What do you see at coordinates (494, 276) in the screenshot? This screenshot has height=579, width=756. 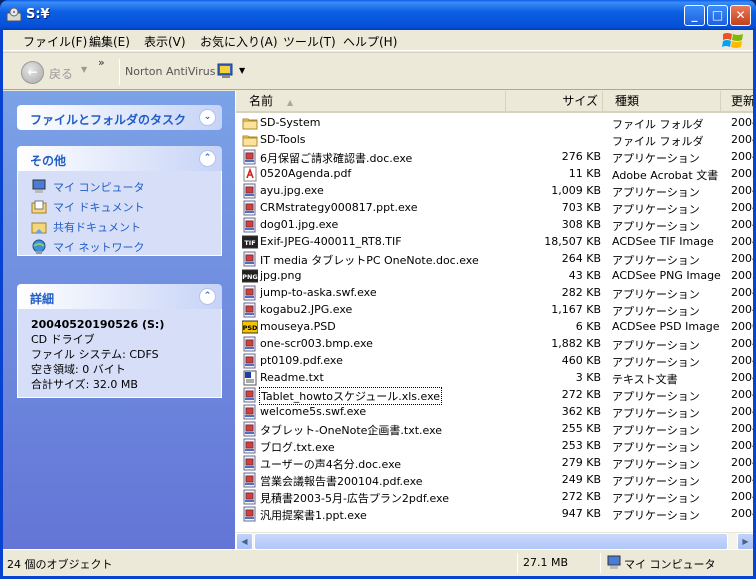 I see `file-row: PNGjpg.png 43 KB ACDSee PNG Image 2003` at bounding box center [494, 276].